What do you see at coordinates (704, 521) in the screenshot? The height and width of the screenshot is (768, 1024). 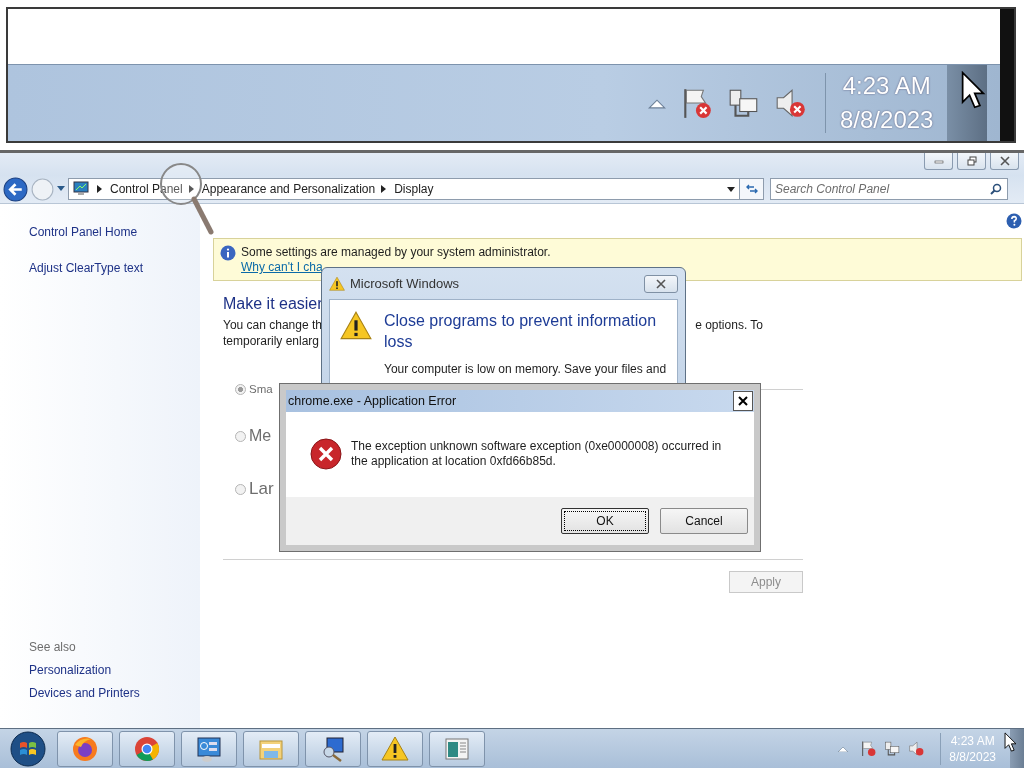 I see `dialog-button: Cancel` at bounding box center [704, 521].